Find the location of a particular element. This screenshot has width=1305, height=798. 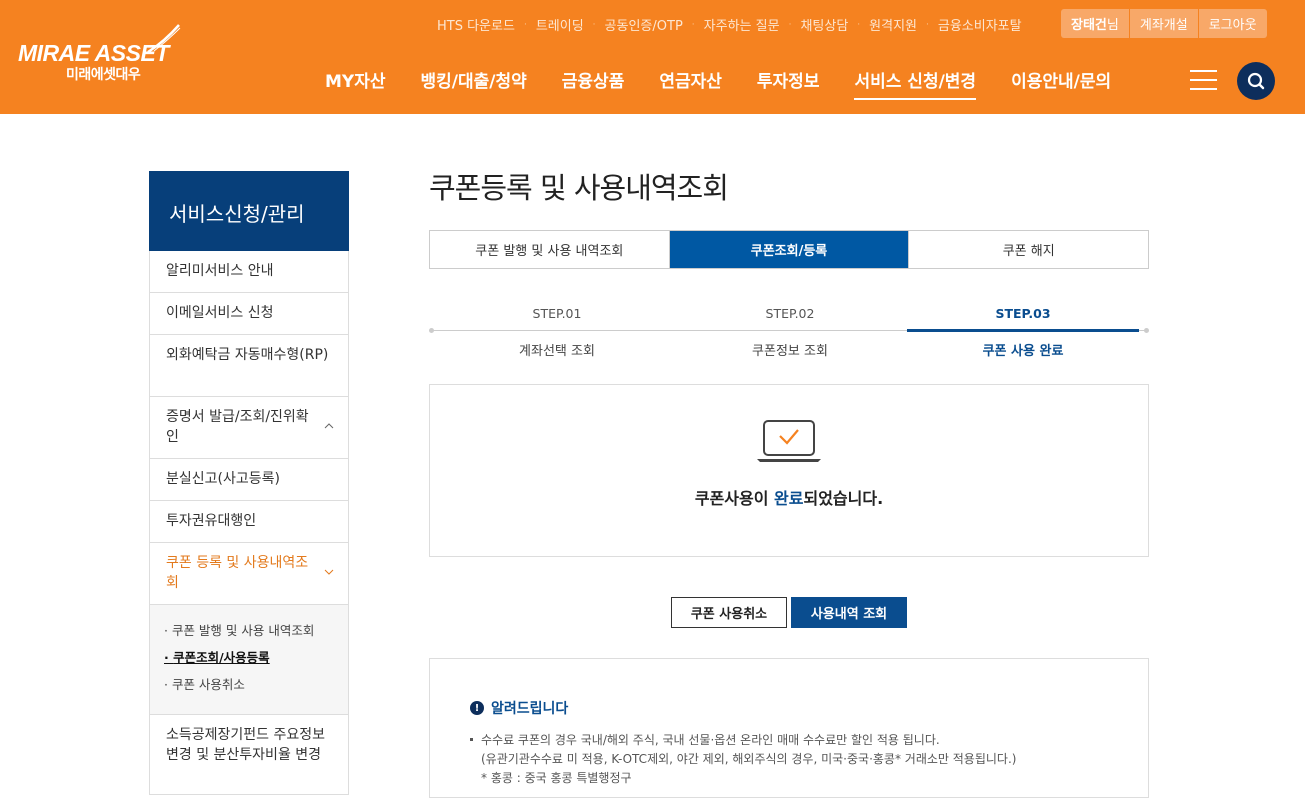

tab-history: 쿠폰 발행 및 사용 내역조회 is located at coordinates (550, 249).